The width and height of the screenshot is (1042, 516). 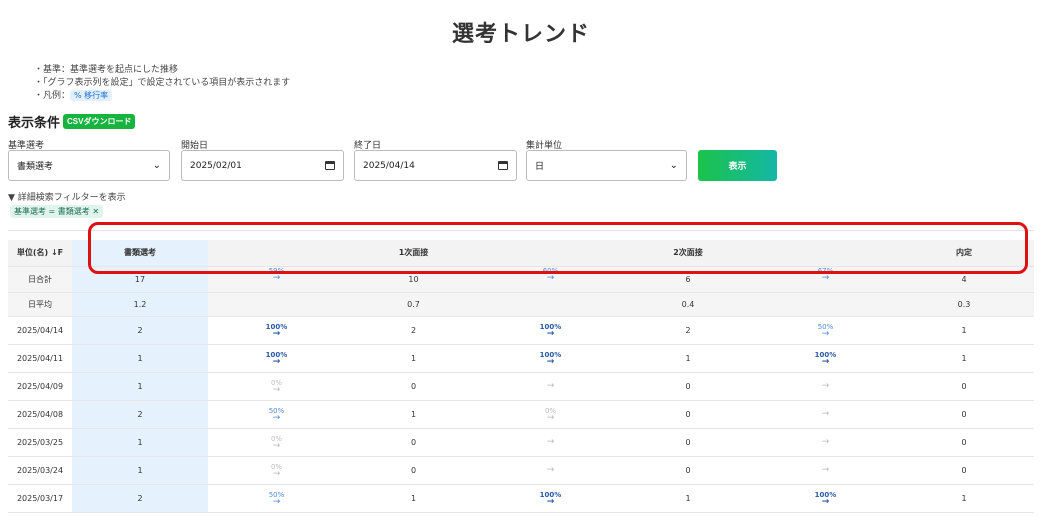 What do you see at coordinates (40, 470) in the screenshot?
I see `row-date: 2025/03/24` at bounding box center [40, 470].